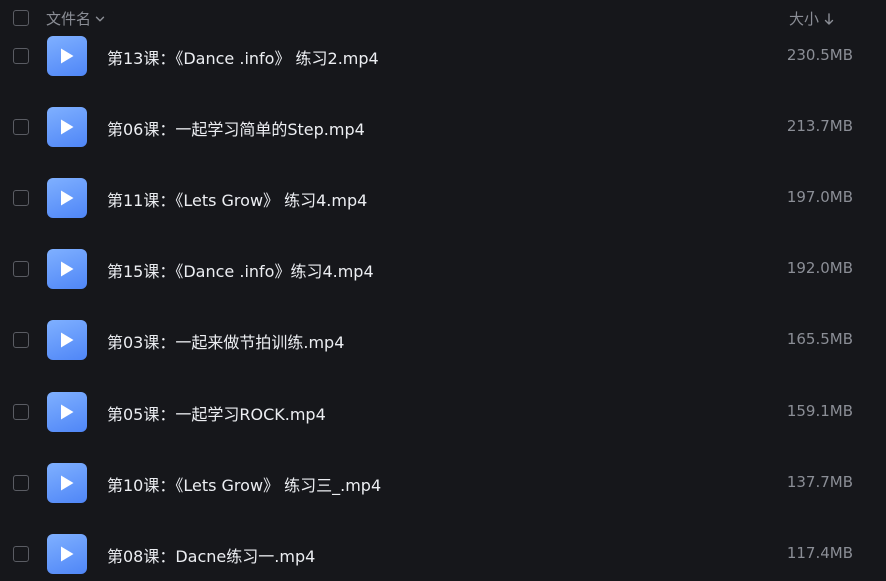  I want to click on file-row: 第11课：《Lets Grow》 练习4.mp4 197.0MB, so click(443, 200).